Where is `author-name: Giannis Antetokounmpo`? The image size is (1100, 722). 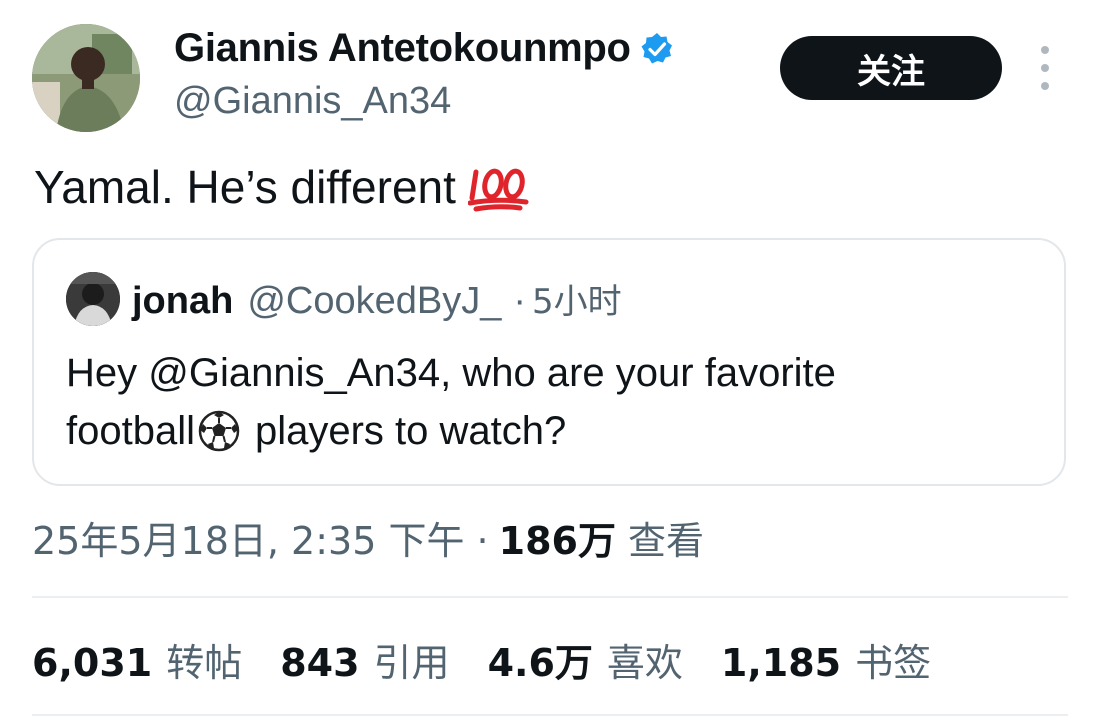
author-name: Giannis Antetokounmpo is located at coordinates (424, 48).